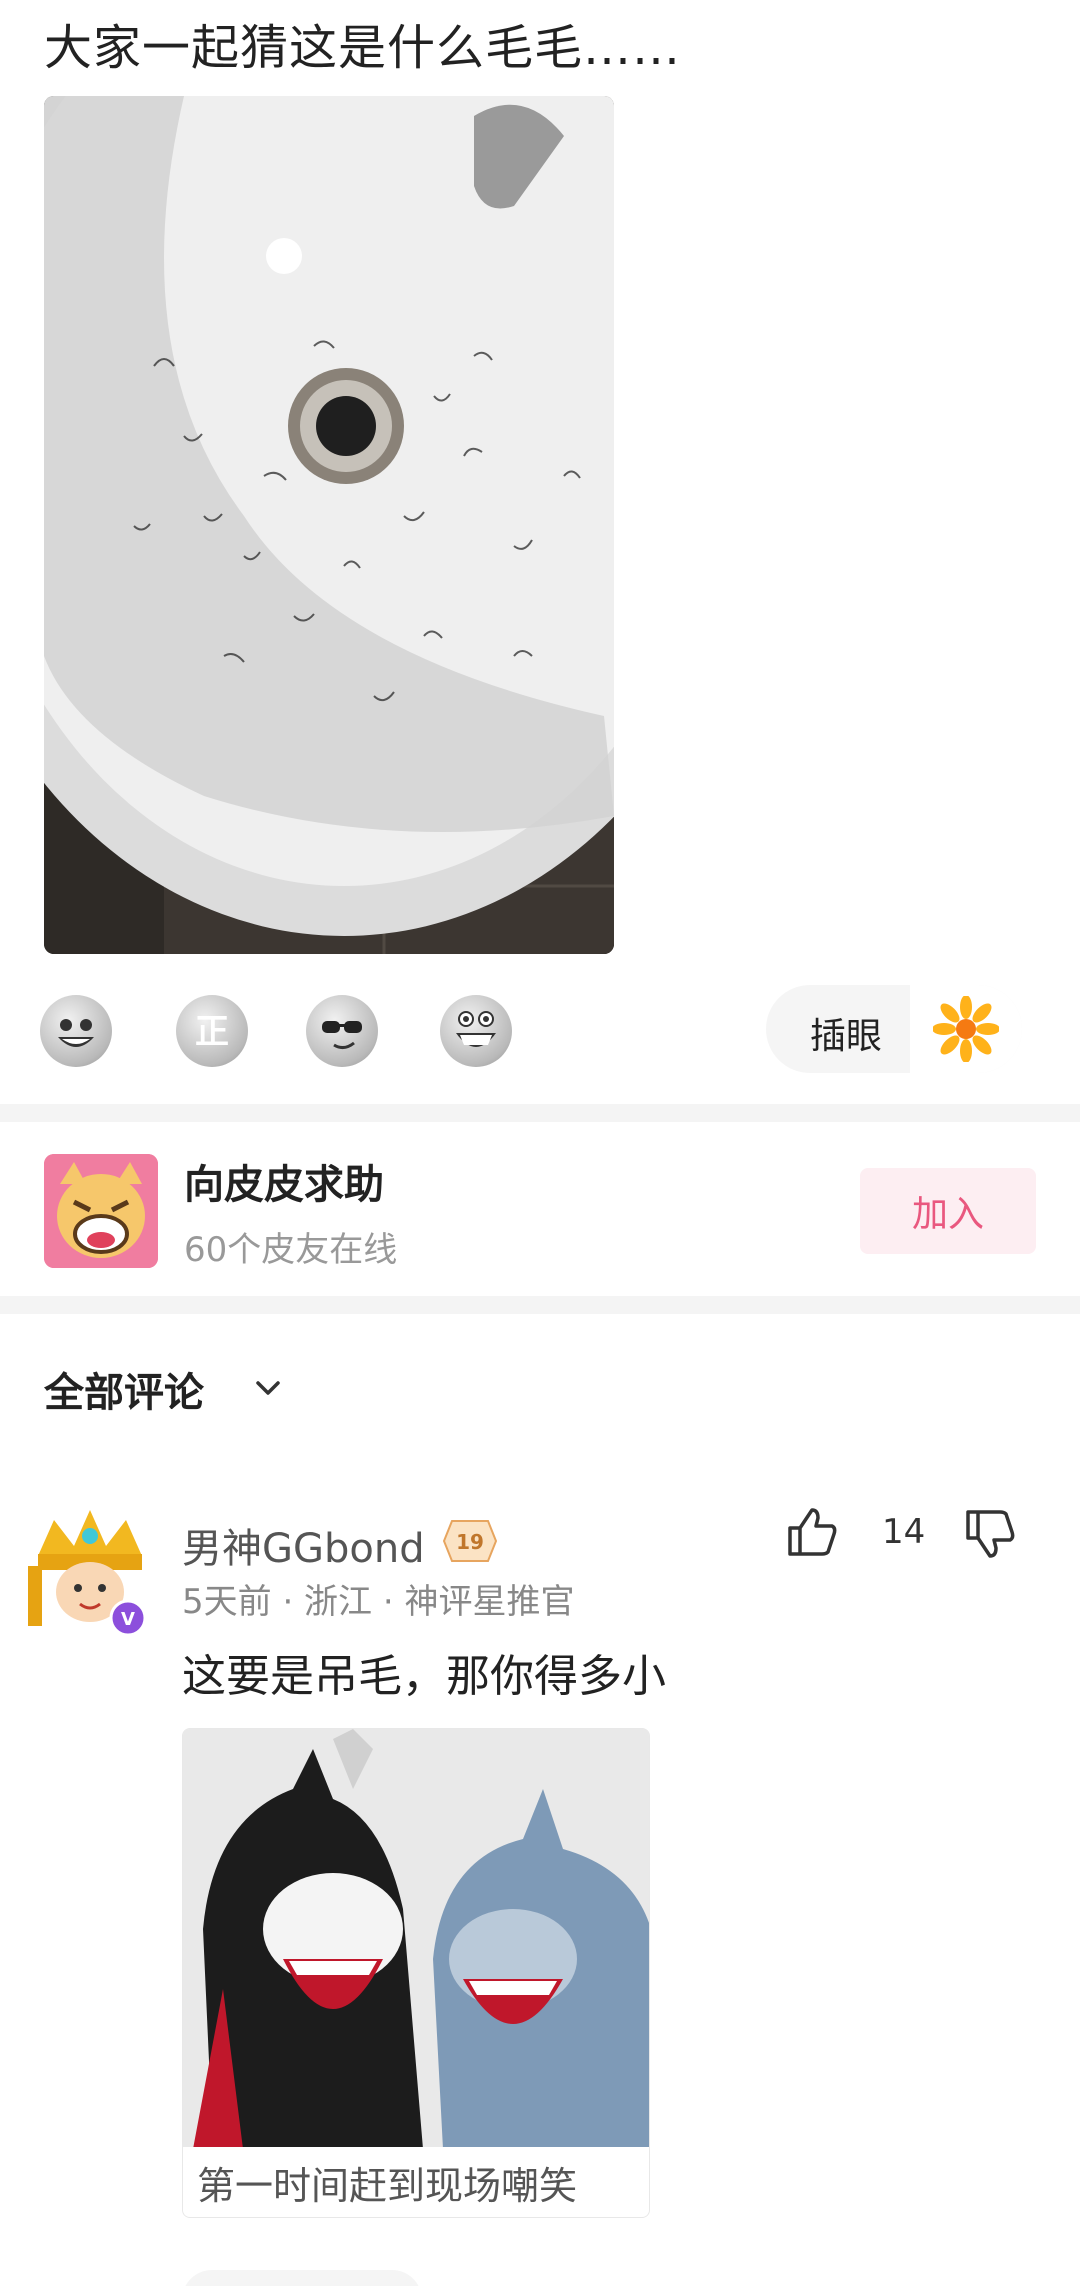  Describe the element at coordinates (90, 1572) in the screenshot. I see `commenter-avatar: V` at that location.